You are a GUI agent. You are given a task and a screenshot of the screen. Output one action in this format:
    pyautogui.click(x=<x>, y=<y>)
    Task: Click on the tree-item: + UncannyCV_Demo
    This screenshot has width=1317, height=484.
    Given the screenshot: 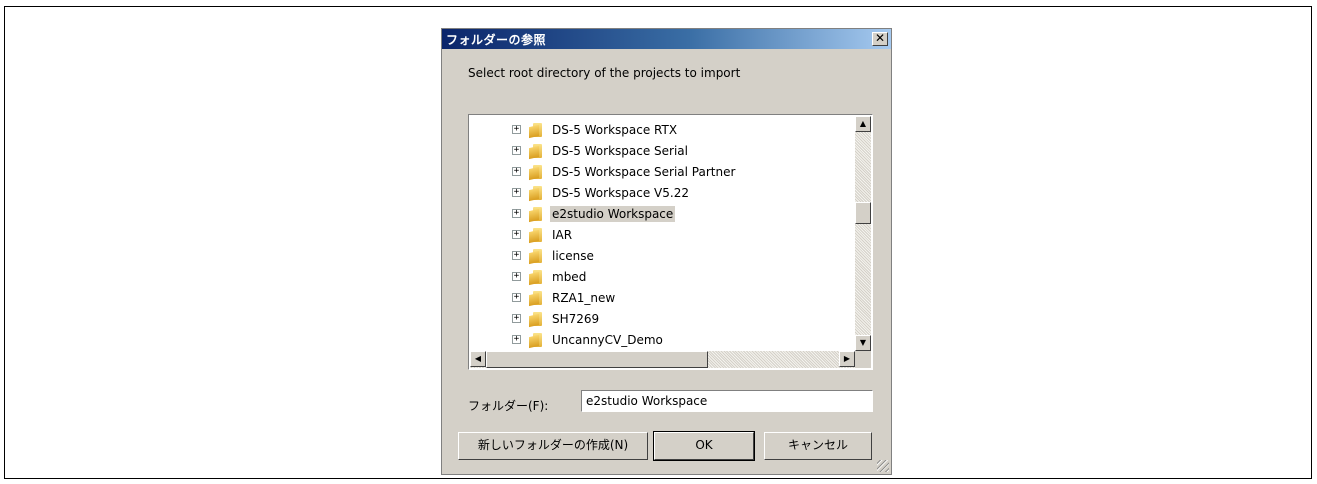 What is the action you would take?
    pyautogui.click(x=660, y=340)
    